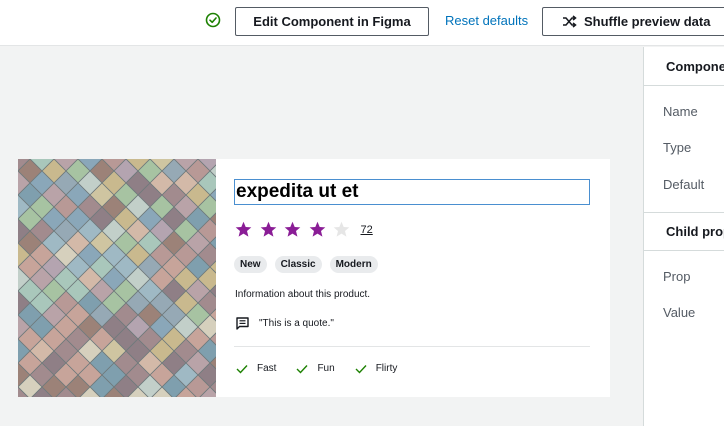  I want to click on feature-label: Fast, so click(267, 368).